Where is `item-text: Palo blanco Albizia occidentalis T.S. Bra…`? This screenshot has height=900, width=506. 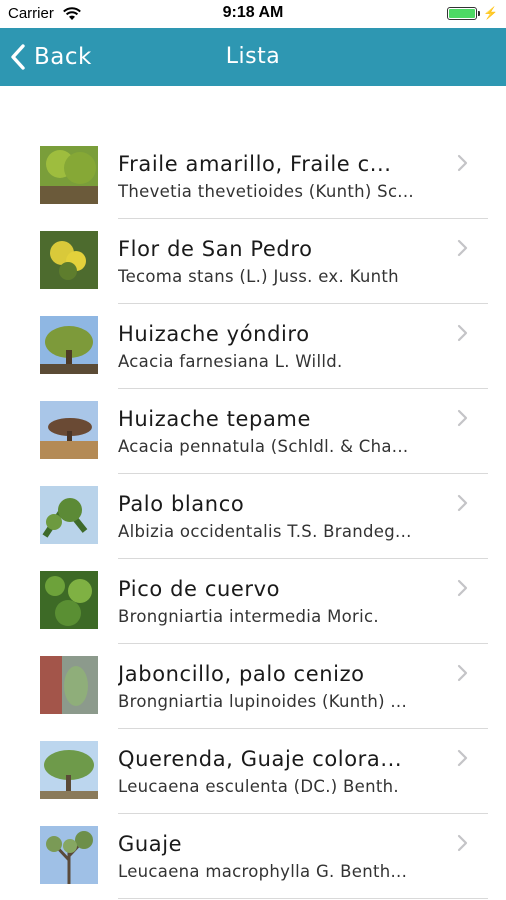
item-text: Palo blanco Albizia occidentalis T.S. Bra… is located at coordinates (289, 517).